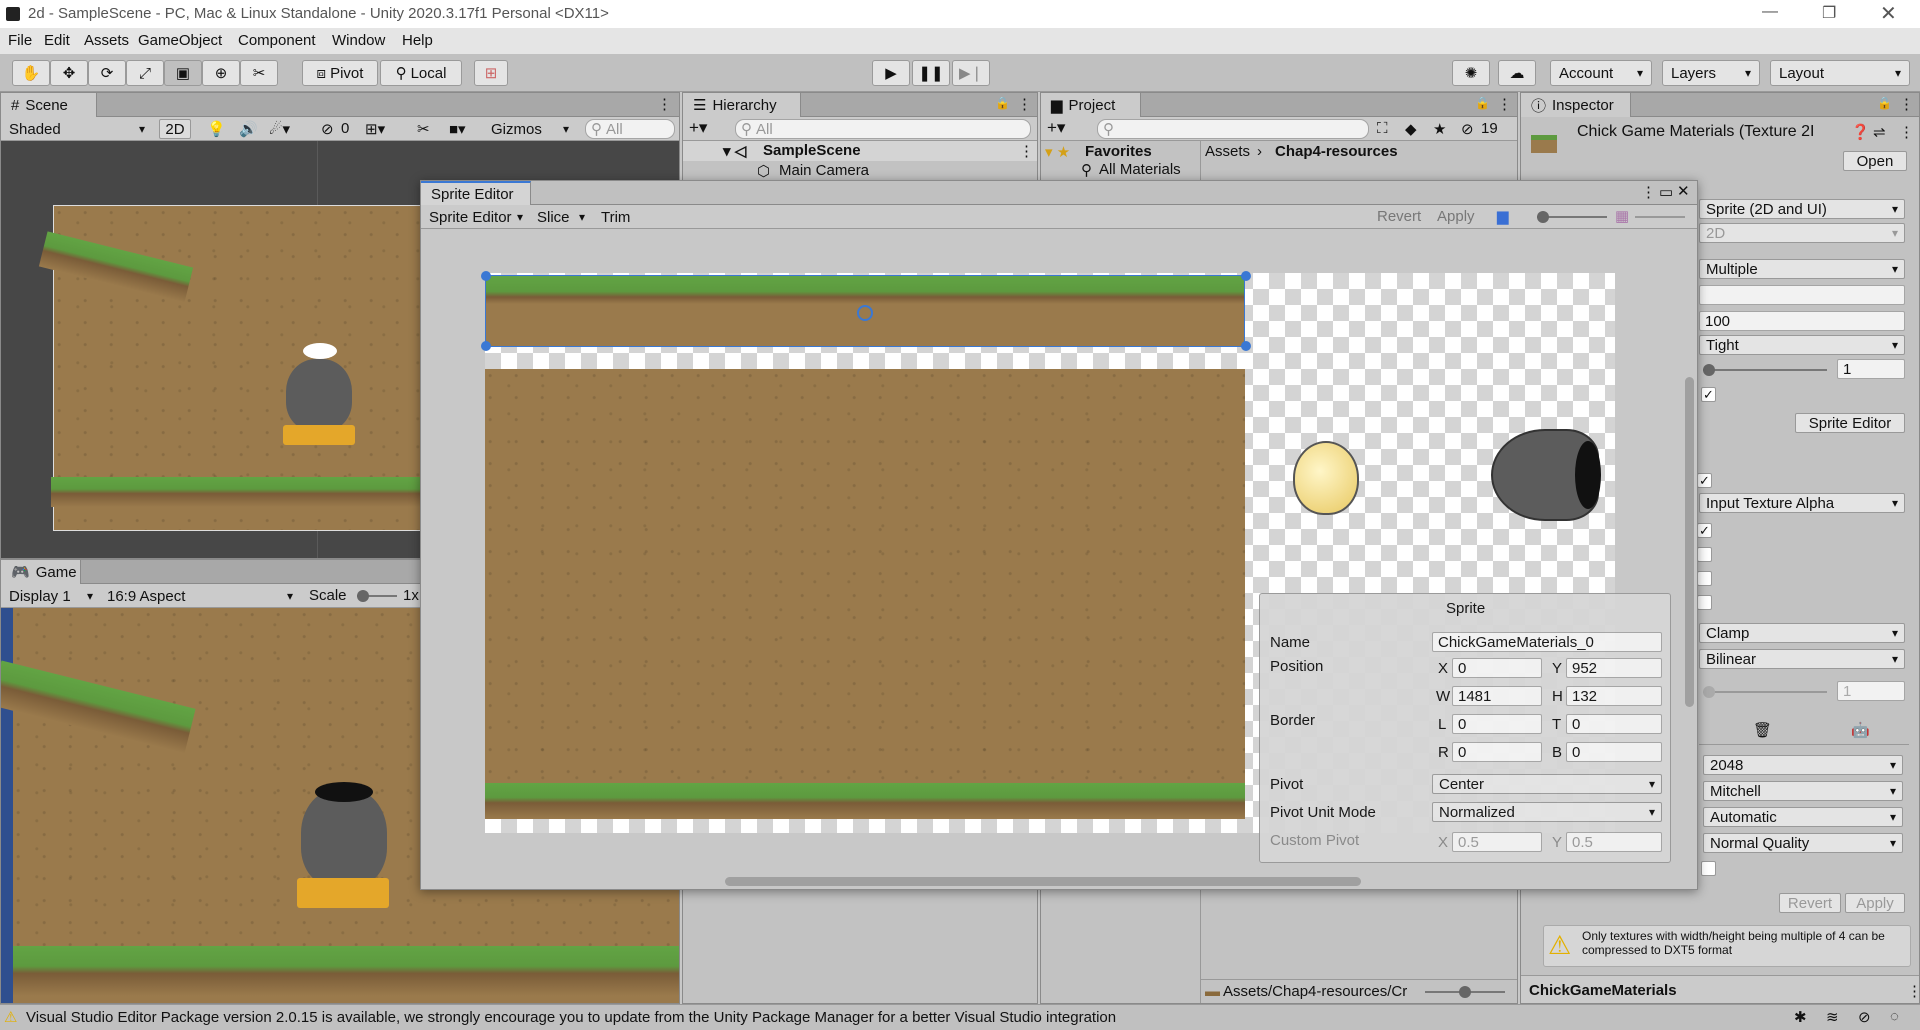 Image resolution: width=1920 pixels, height=1030 pixels. Describe the element at coordinates (377, 596) in the screenshot. I see `scale-slider` at that location.